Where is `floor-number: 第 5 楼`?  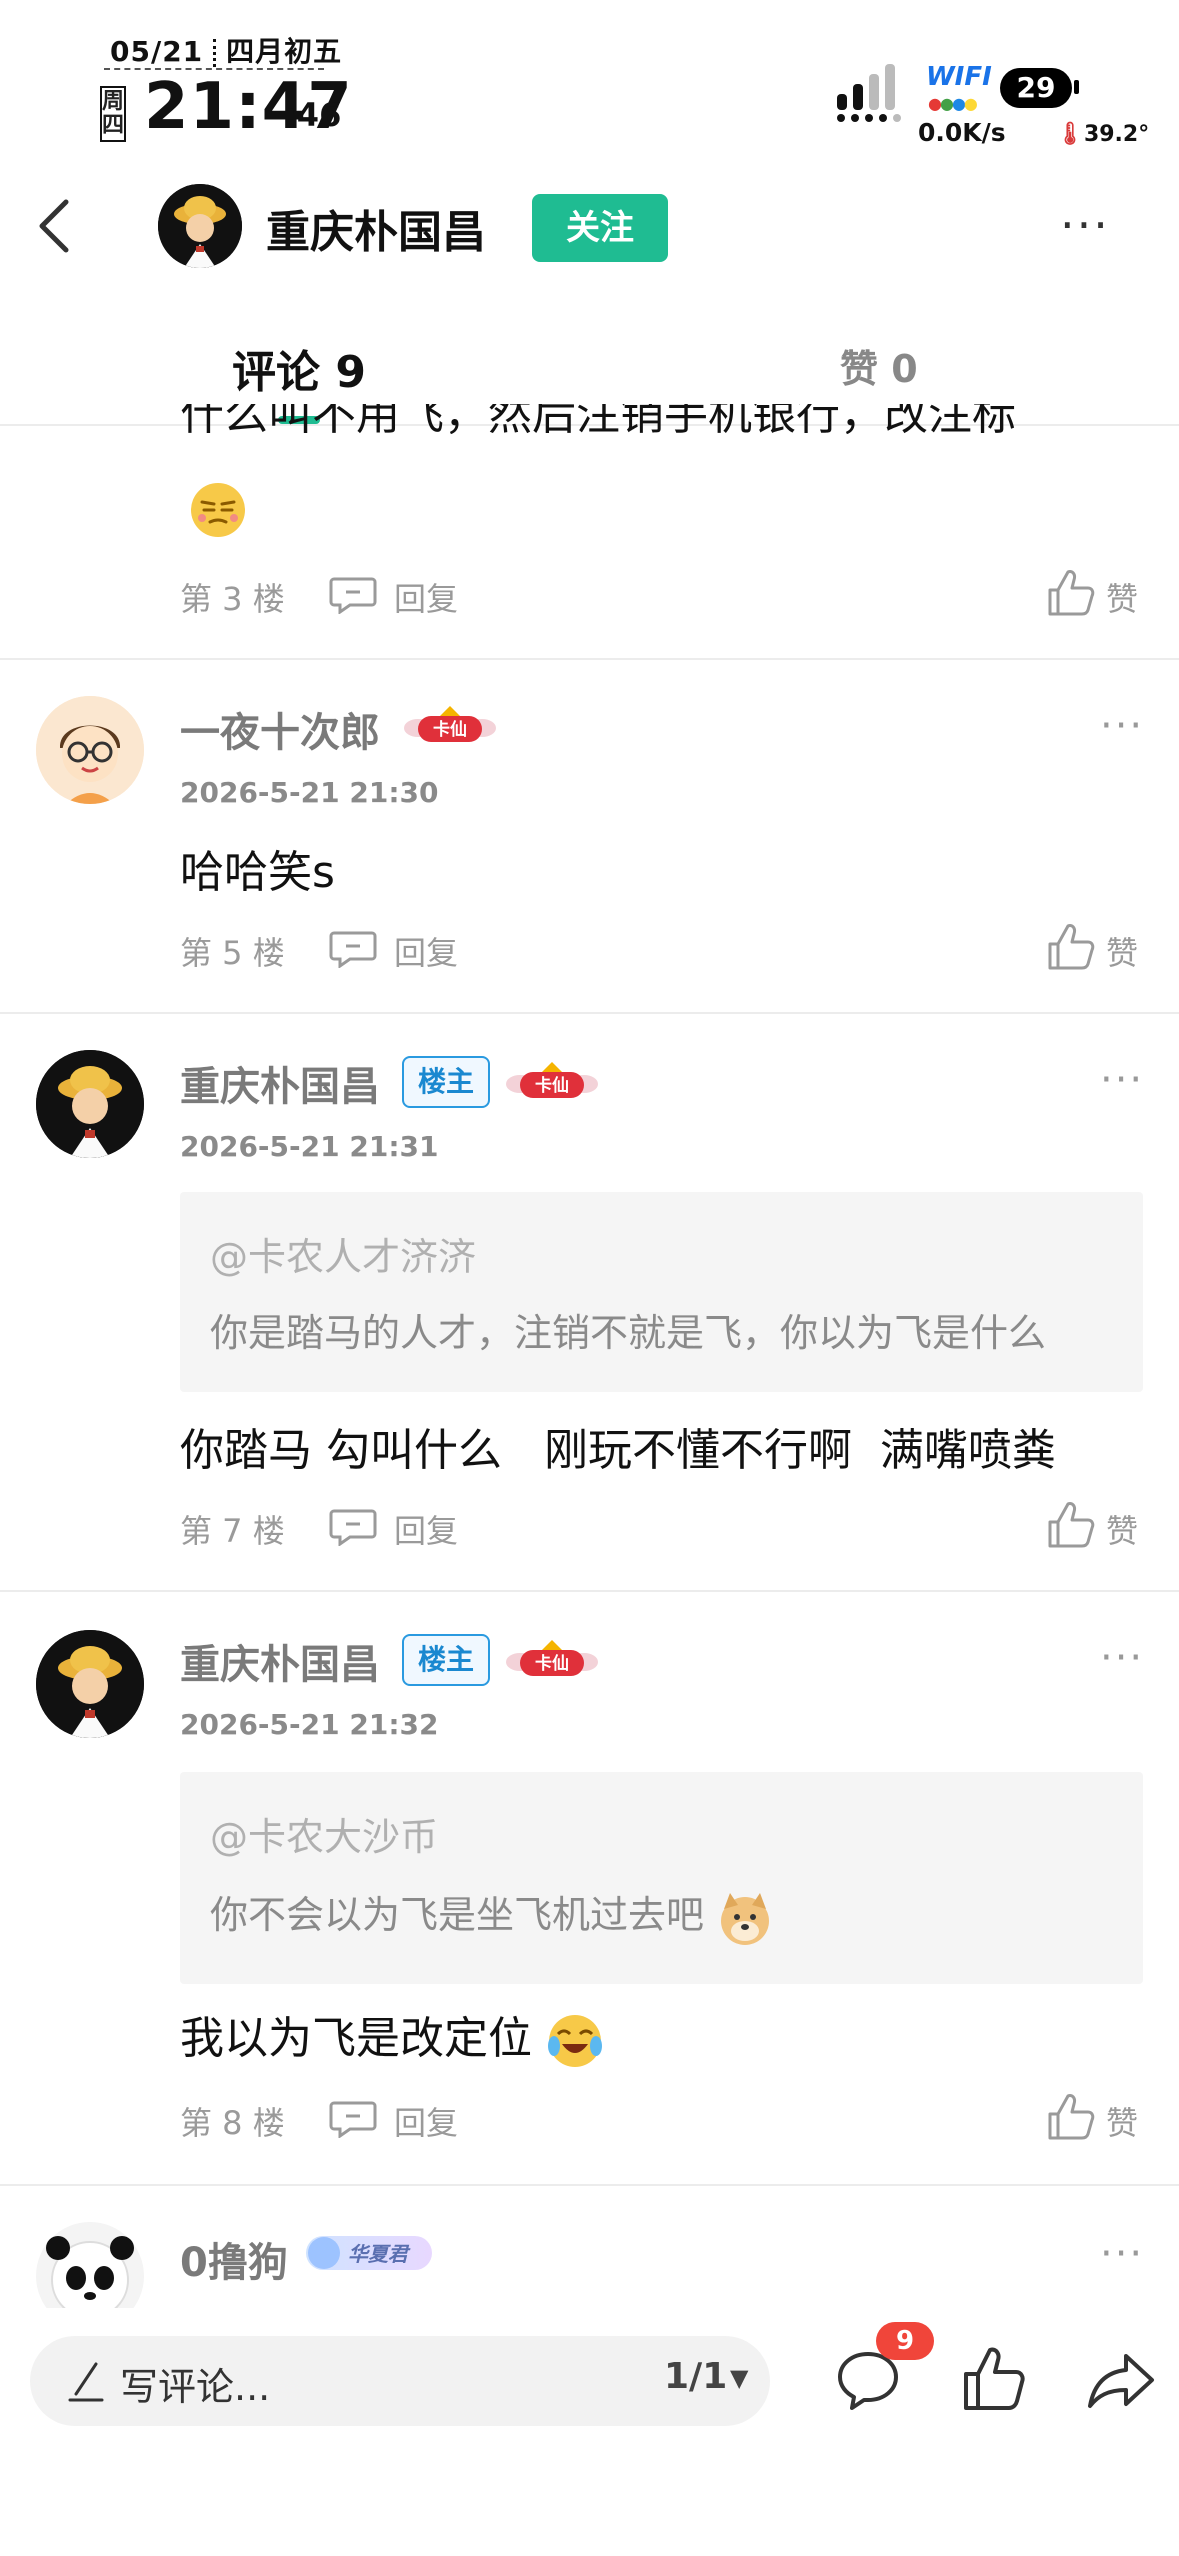
floor-number: 第 5 楼 is located at coordinates (232, 953).